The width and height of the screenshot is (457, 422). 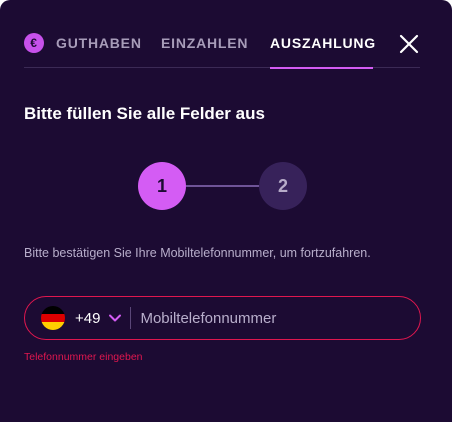 I want to click on form-heading: Bitte füllen Sie alle Felder aus, so click(x=144, y=113).